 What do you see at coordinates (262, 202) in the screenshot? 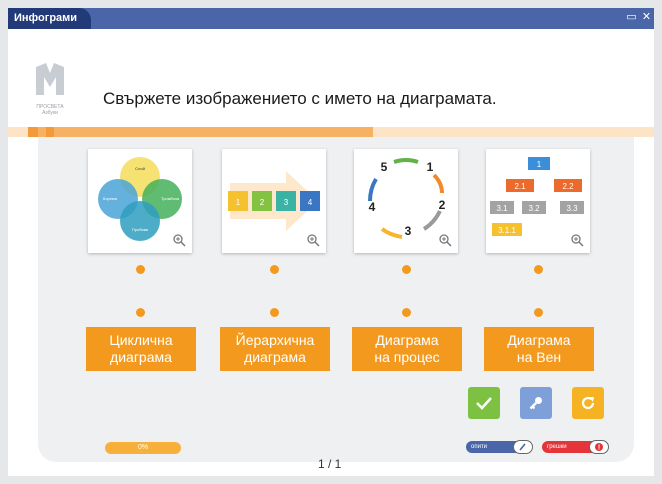
I see `process-step: 2` at bounding box center [262, 202].